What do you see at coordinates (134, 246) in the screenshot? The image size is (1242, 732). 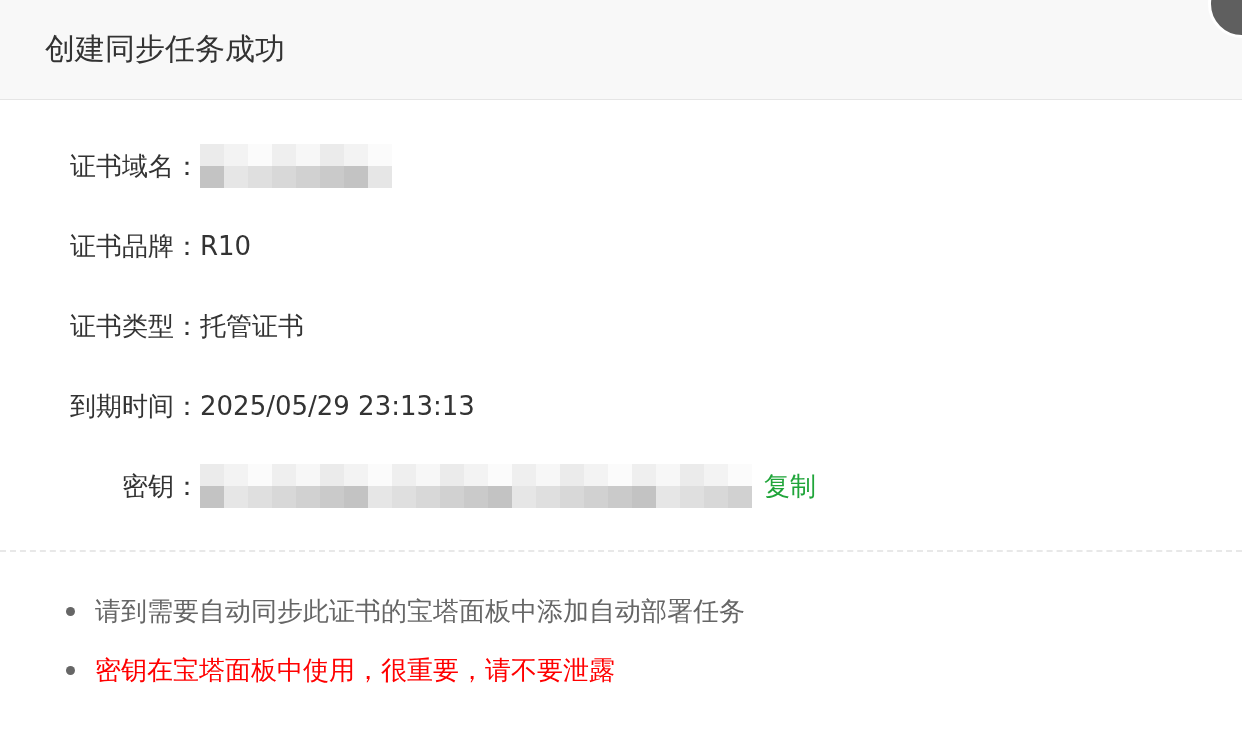 I see `field-label: 证书品牌：` at bounding box center [134, 246].